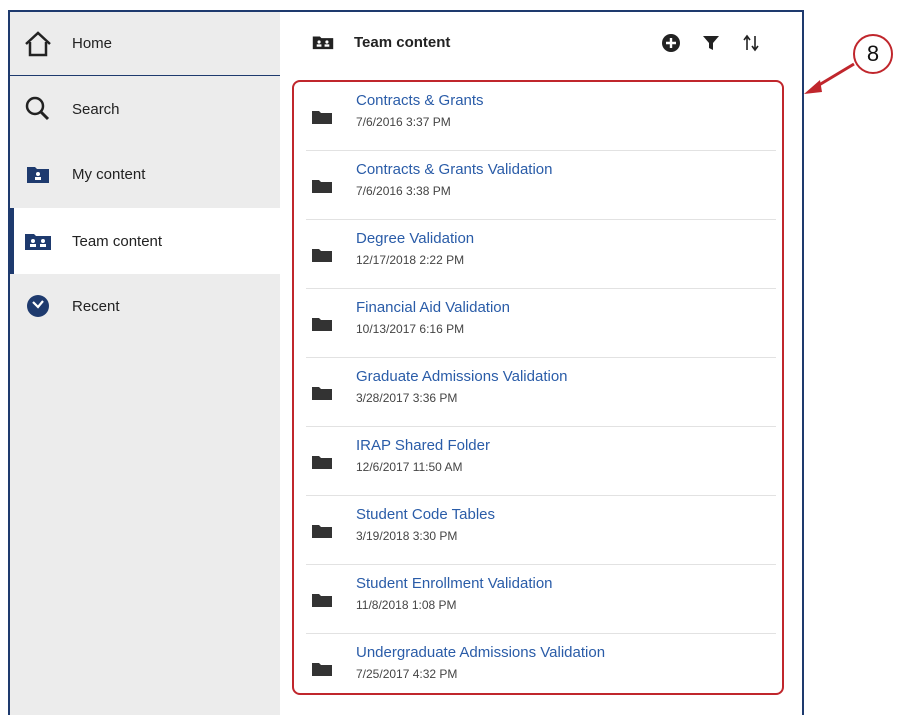  I want to click on folder-date: 3/19/2018 3:30 PM, so click(407, 536).